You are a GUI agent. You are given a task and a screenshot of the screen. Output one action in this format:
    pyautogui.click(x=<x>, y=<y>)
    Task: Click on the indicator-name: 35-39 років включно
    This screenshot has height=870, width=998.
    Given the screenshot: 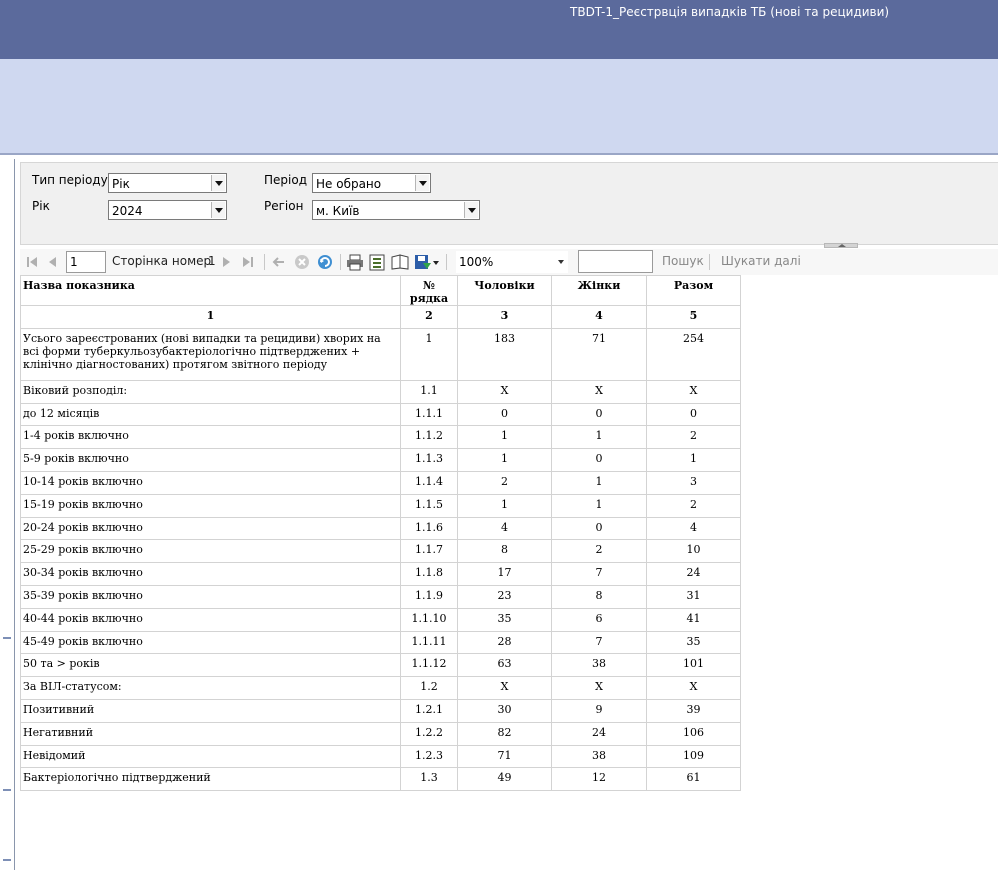 What is the action you would take?
    pyautogui.click(x=210, y=596)
    